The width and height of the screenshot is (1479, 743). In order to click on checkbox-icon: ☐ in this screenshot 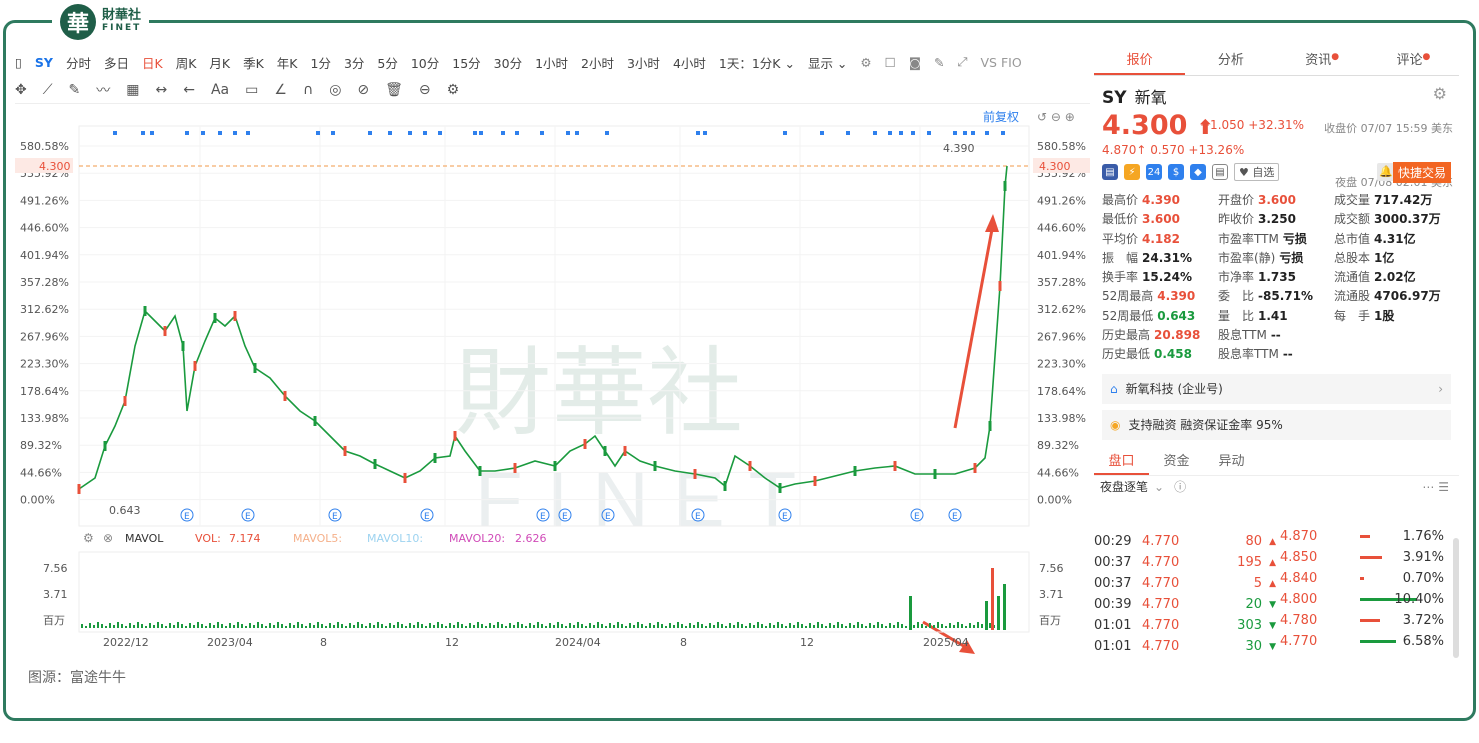, I will do `click(890, 62)`.